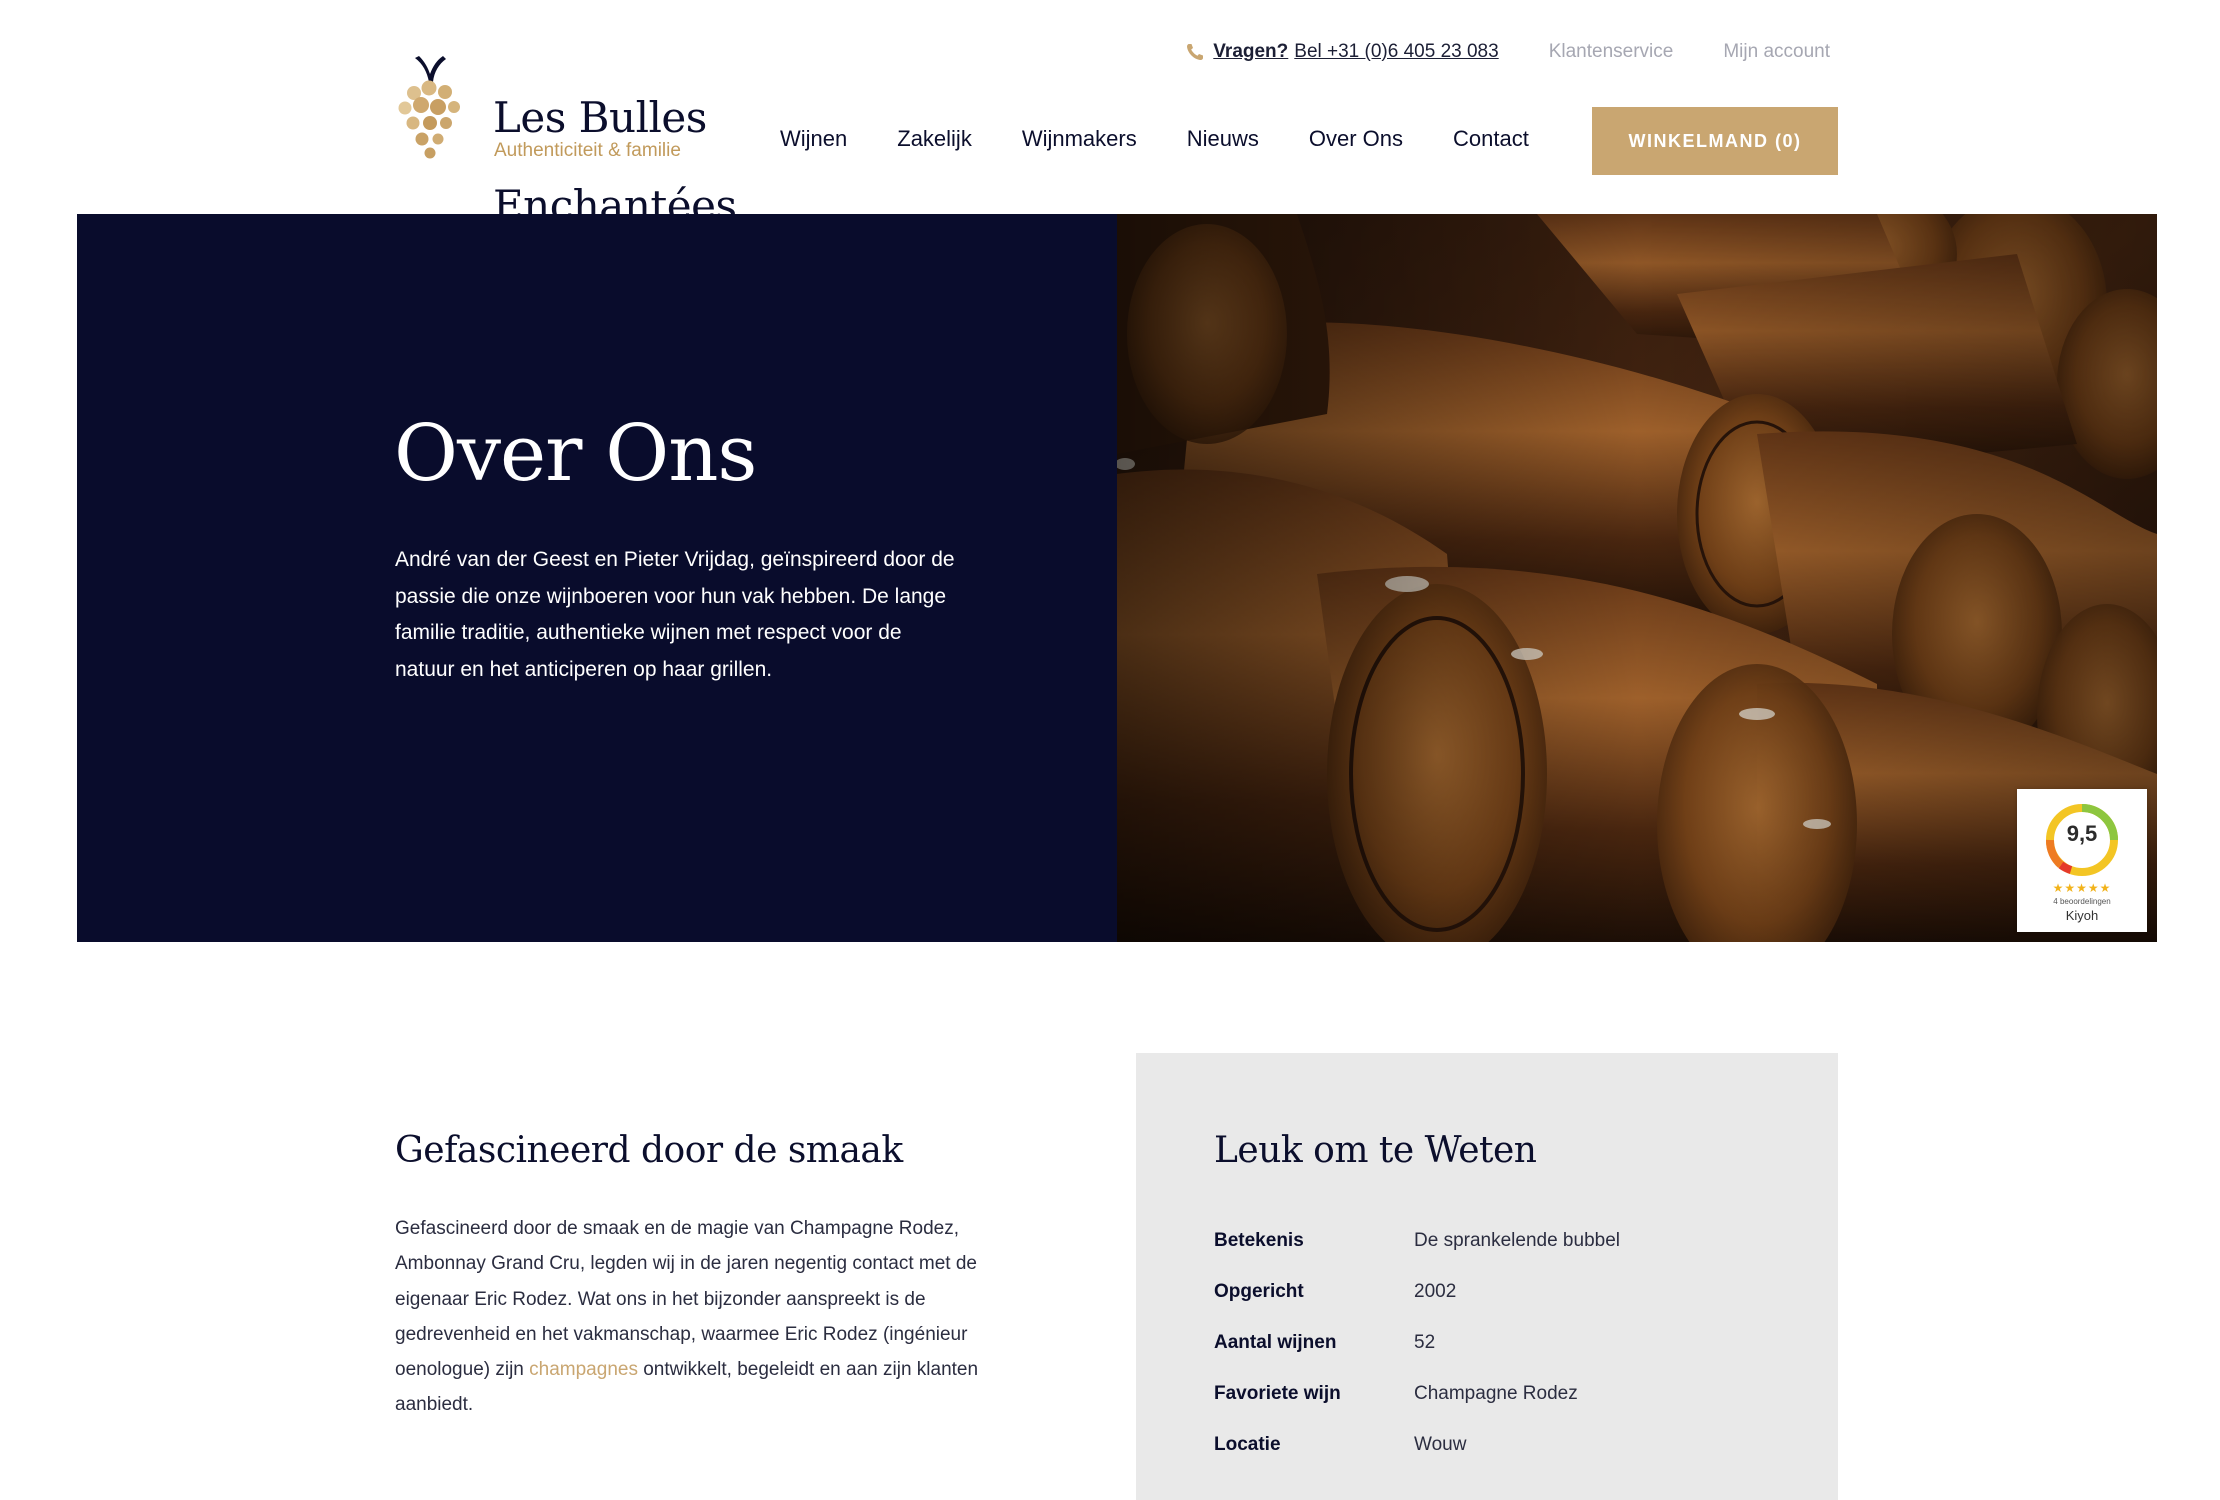 The width and height of the screenshot is (2220, 1500). What do you see at coordinates (1259, 1240) in the screenshot?
I see `fact-key: Betekenis` at bounding box center [1259, 1240].